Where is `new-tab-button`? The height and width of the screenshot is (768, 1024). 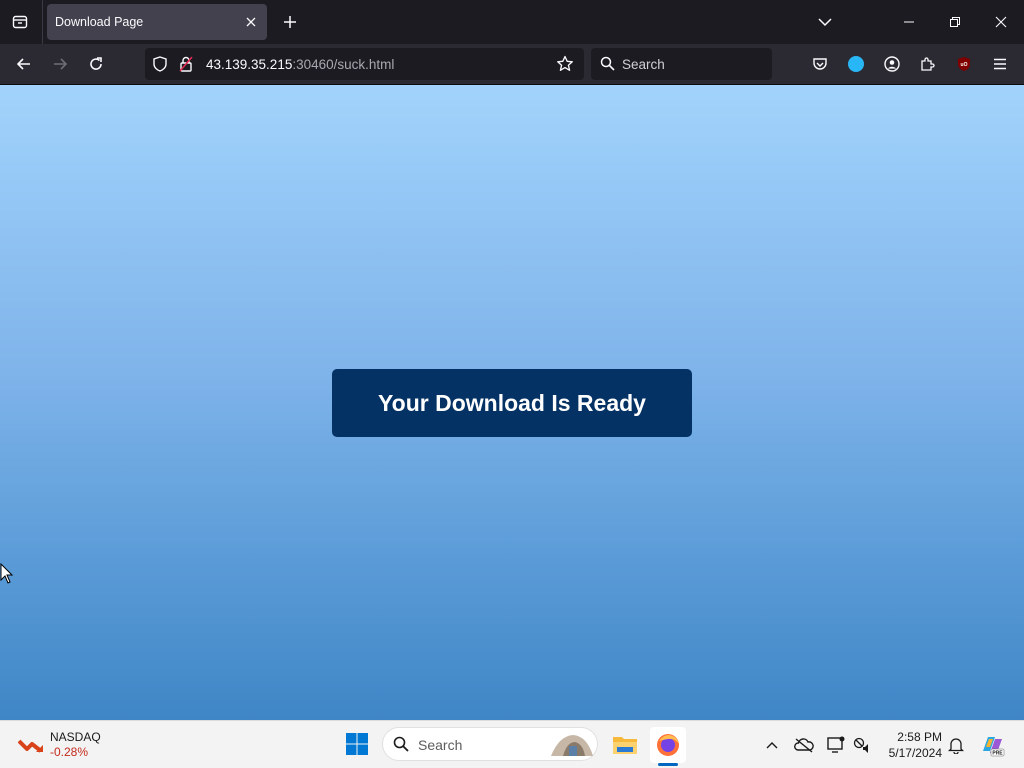 new-tab-button is located at coordinates (290, 22).